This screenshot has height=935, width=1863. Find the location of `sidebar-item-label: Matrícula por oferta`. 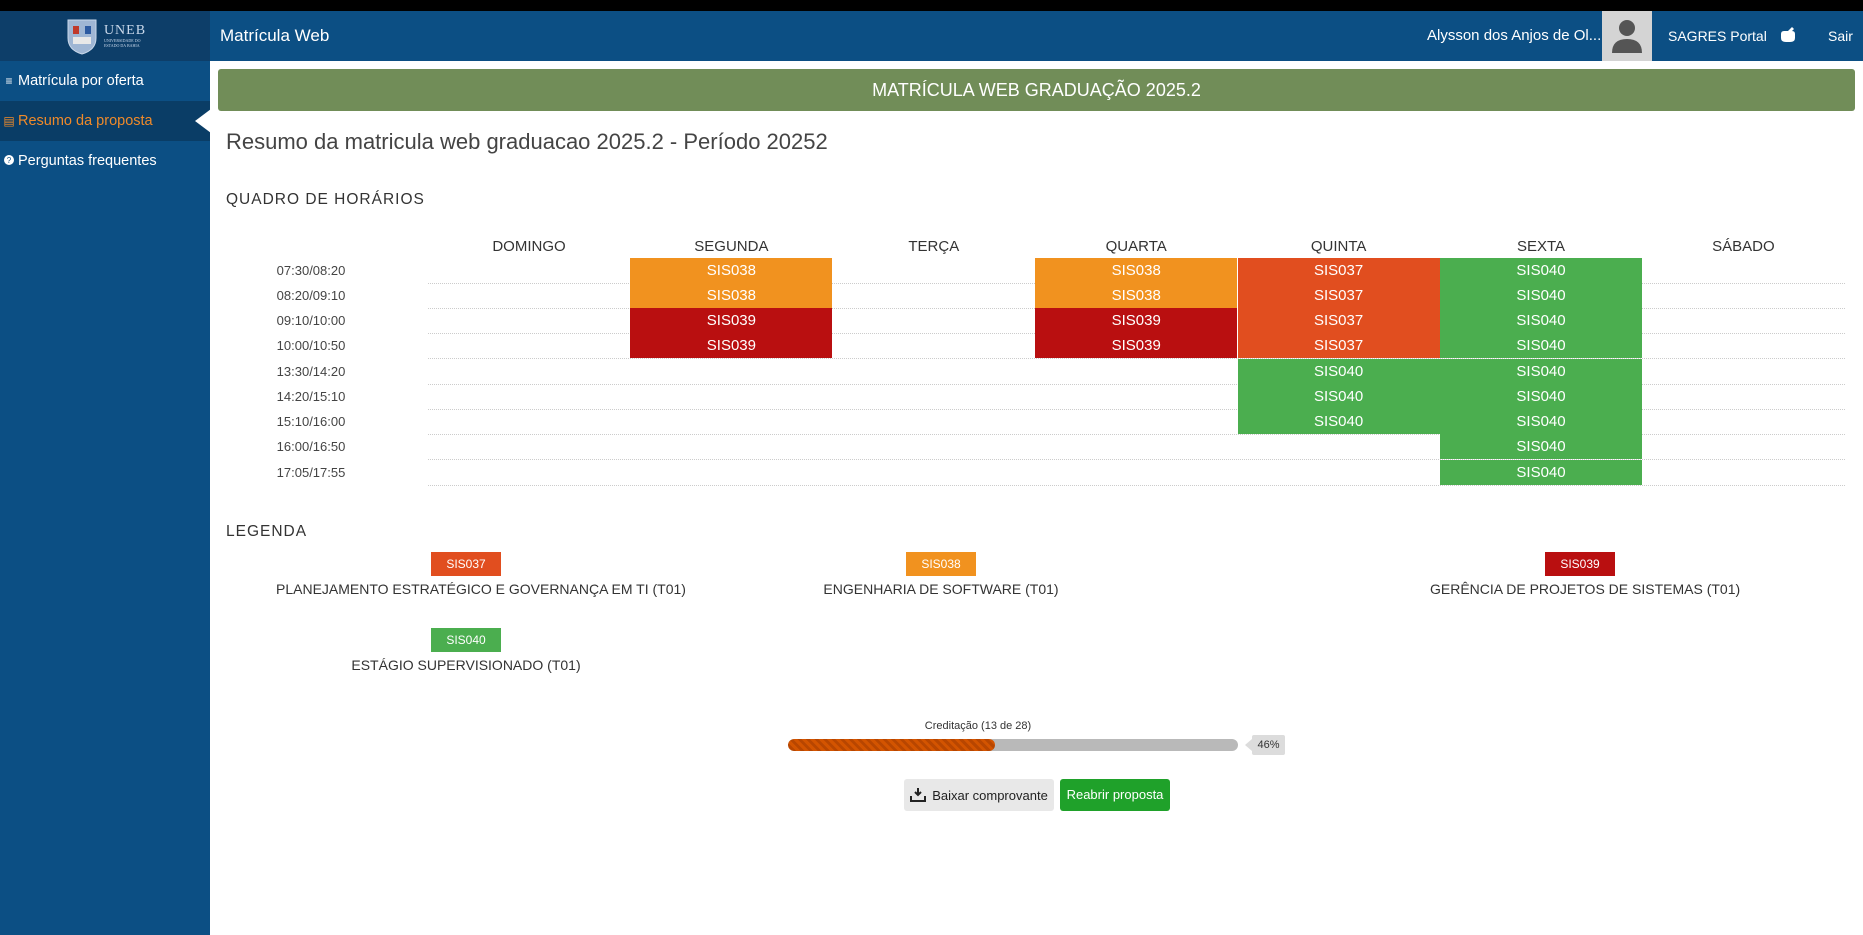

sidebar-item-label: Matrícula por oferta is located at coordinates (81, 81).